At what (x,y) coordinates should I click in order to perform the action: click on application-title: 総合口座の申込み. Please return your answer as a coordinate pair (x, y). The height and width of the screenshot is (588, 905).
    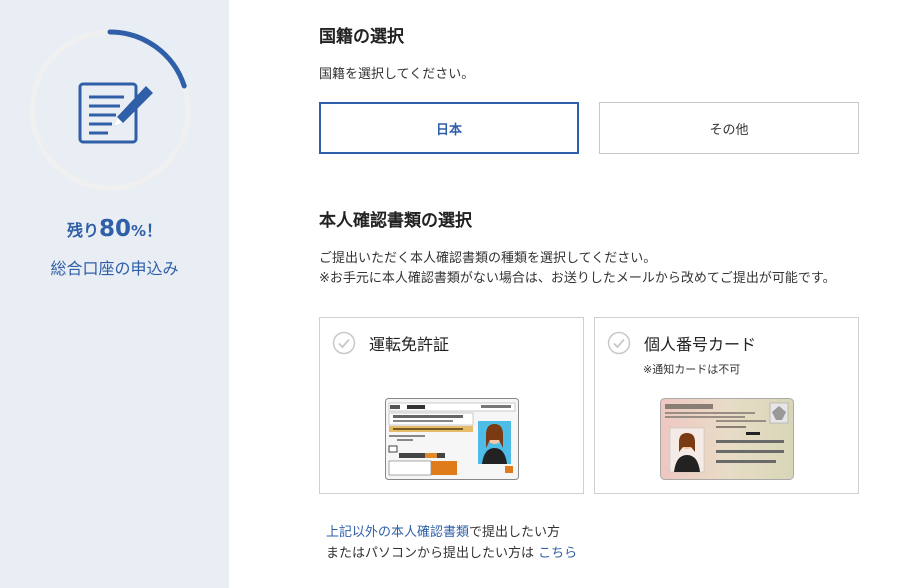
    Looking at the image, I should click on (114, 268).